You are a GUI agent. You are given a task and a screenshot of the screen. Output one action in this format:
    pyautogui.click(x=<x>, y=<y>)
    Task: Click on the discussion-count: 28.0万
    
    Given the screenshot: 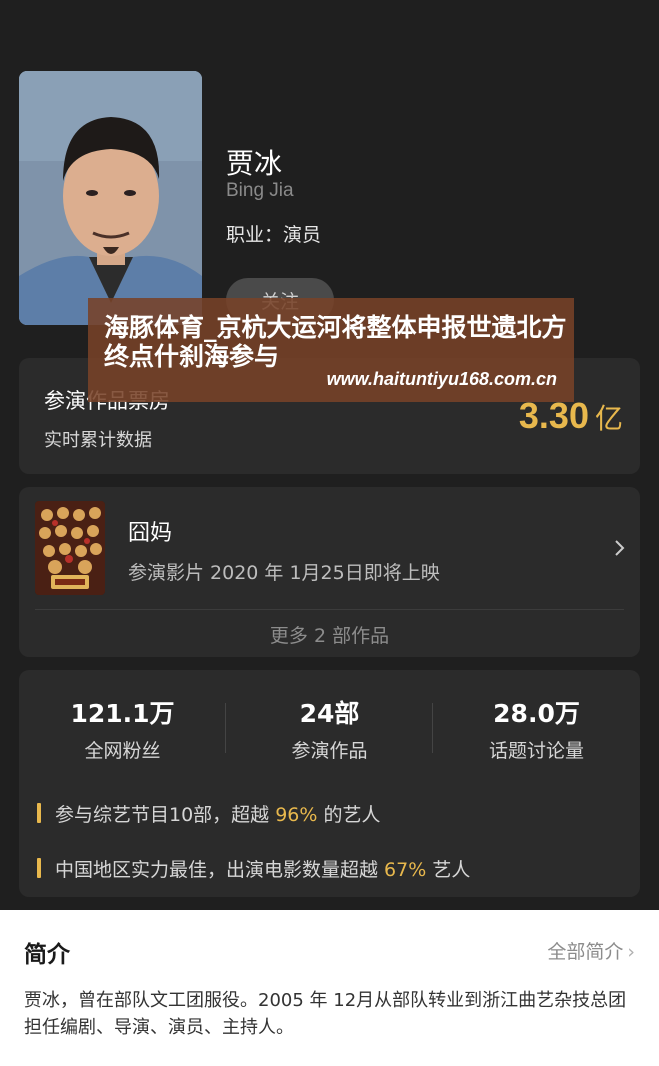 What is the action you would take?
    pyautogui.click(x=536, y=713)
    